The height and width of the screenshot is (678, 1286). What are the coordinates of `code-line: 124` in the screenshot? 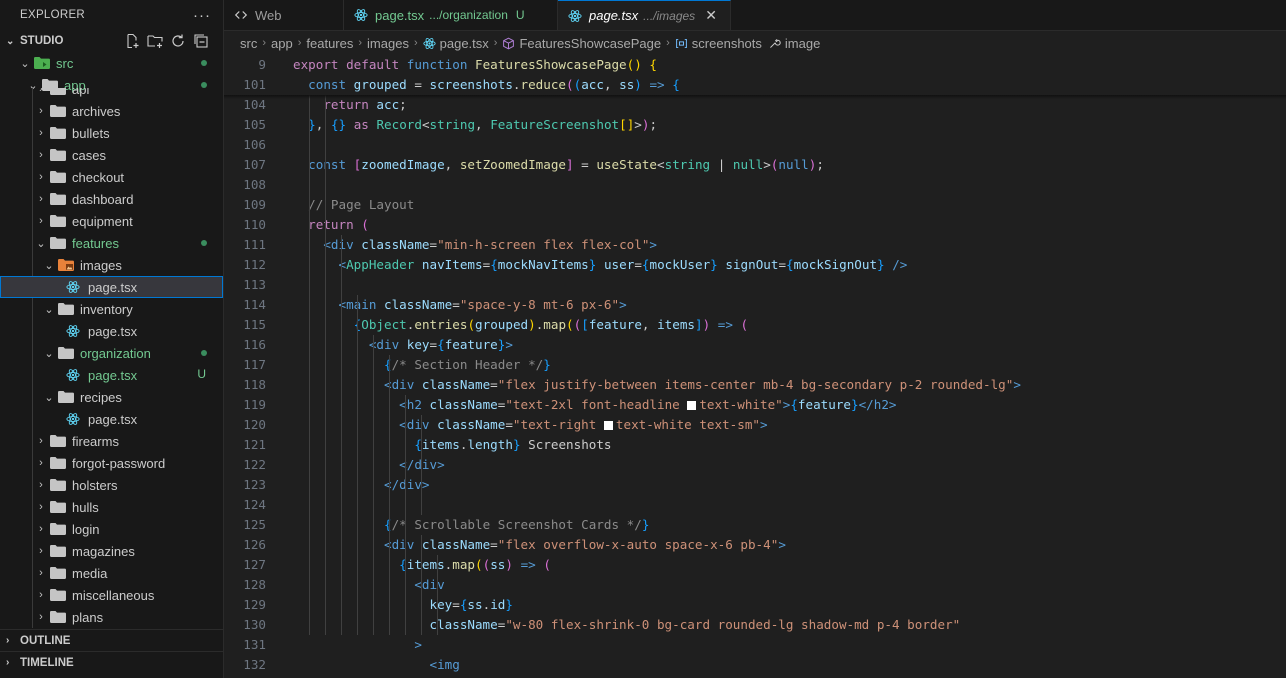 It's located at (755, 505).